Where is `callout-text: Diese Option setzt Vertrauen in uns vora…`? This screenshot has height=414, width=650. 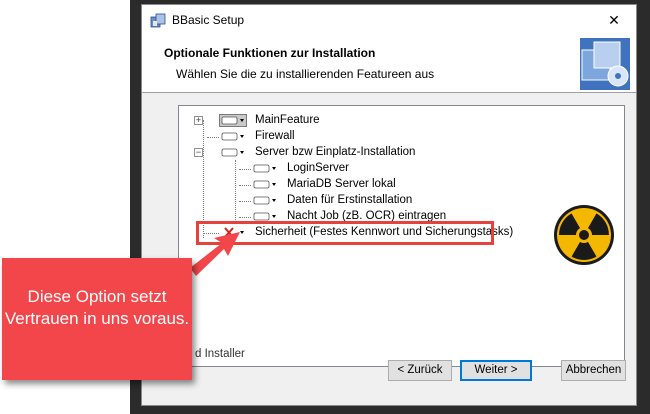 callout-text: Diese Option setzt Vertrauen in uns vora… is located at coordinates (97, 307).